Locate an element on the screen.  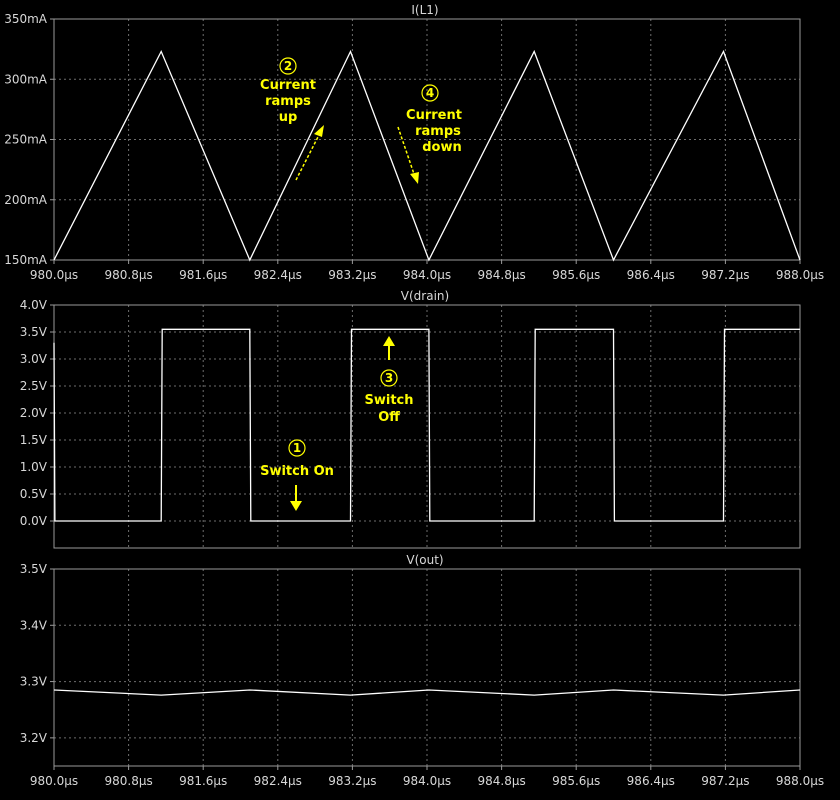
annotation-line: Switch On is located at coordinates (297, 471).